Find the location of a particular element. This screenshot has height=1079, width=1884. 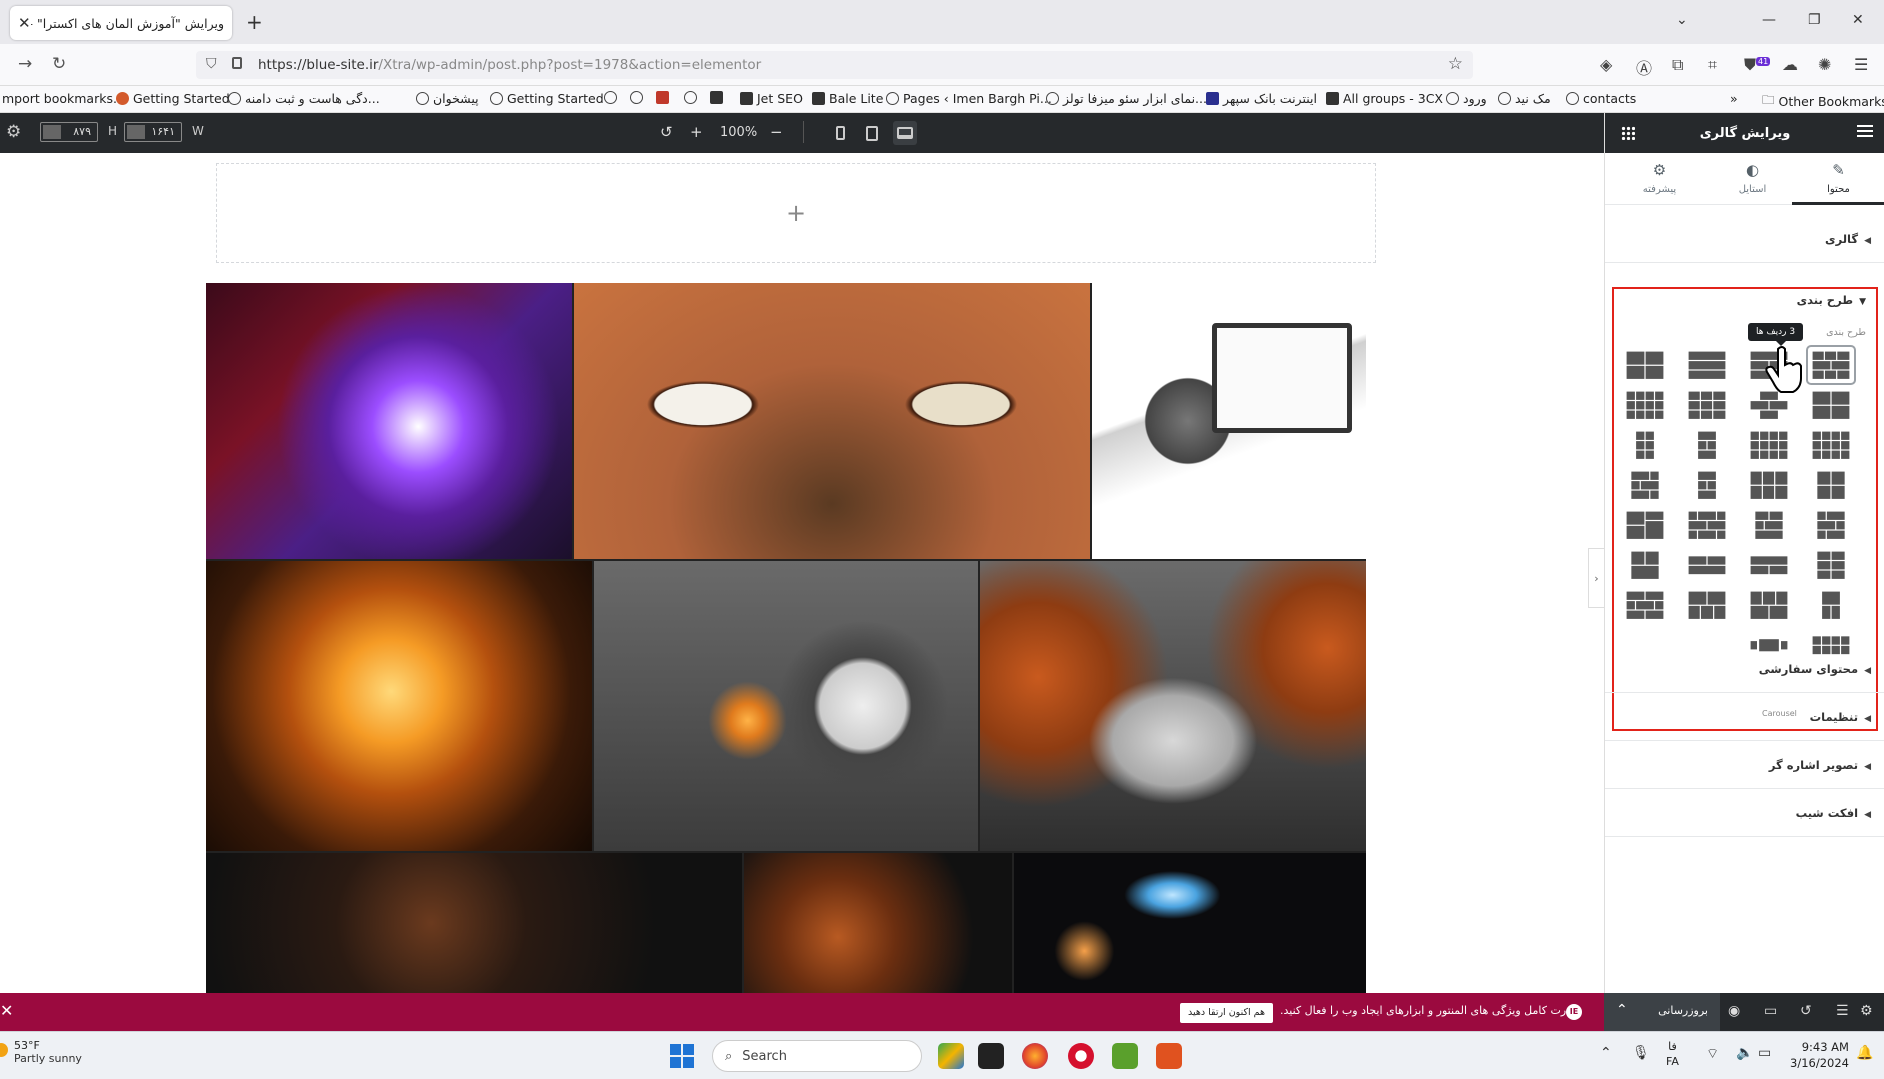

zoom-in-icon: + is located at coordinates (696, 132).